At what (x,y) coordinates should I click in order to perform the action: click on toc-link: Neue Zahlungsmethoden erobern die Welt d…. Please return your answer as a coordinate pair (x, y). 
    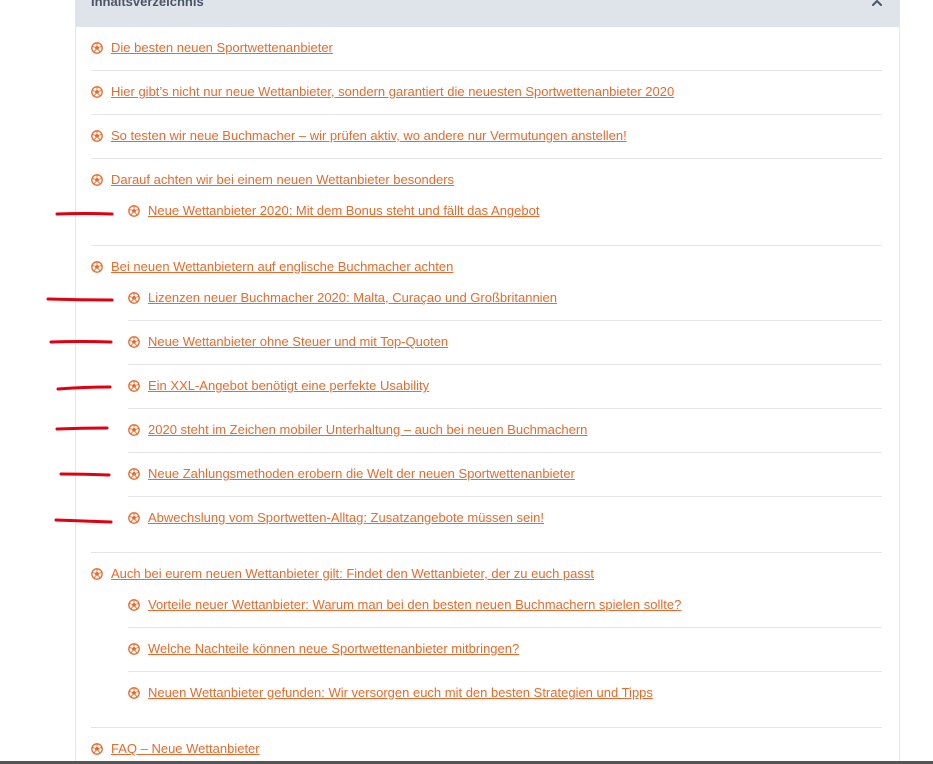
    Looking at the image, I should click on (361, 473).